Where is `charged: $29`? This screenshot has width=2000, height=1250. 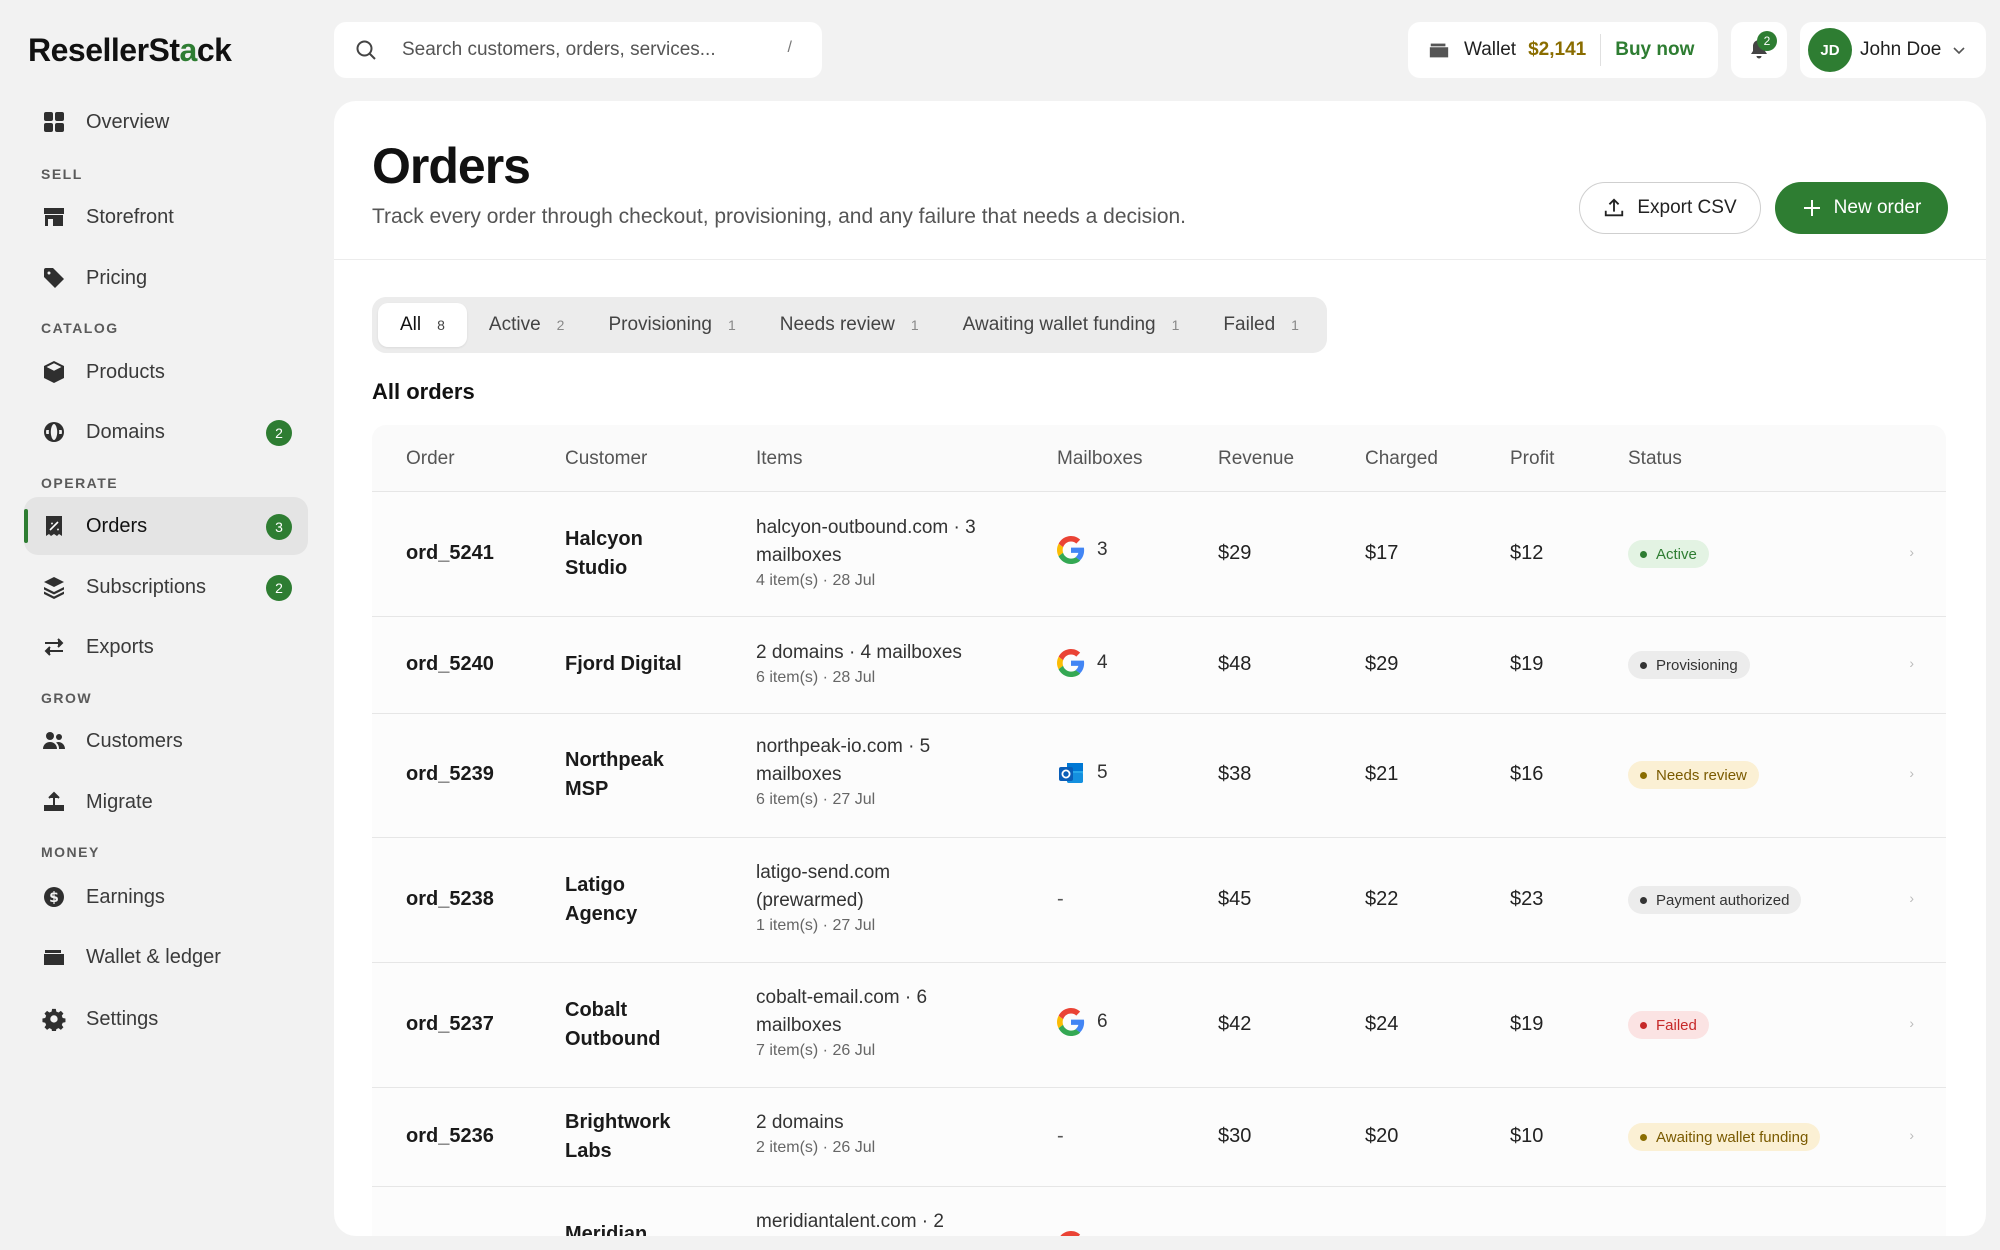 charged: $29 is located at coordinates (1382, 664).